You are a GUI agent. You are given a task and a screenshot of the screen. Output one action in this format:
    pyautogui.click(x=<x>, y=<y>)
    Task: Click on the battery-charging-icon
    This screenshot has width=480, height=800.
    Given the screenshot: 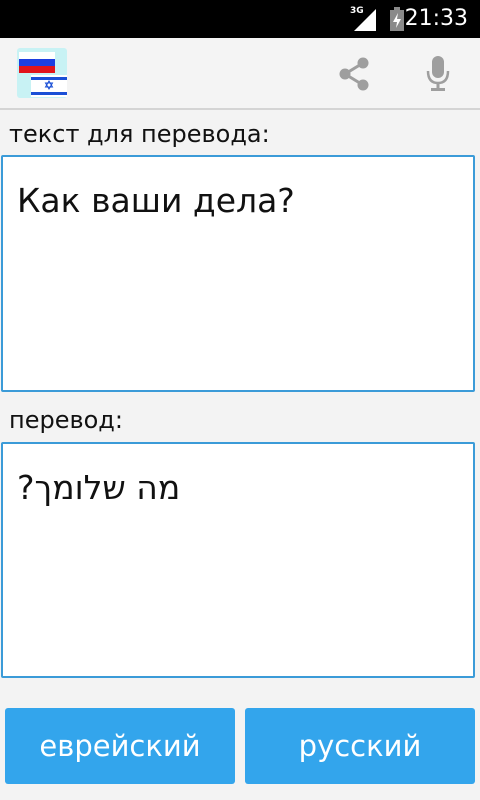 What is the action you would take?
    pyautogui.click(x=397, y=21)
    